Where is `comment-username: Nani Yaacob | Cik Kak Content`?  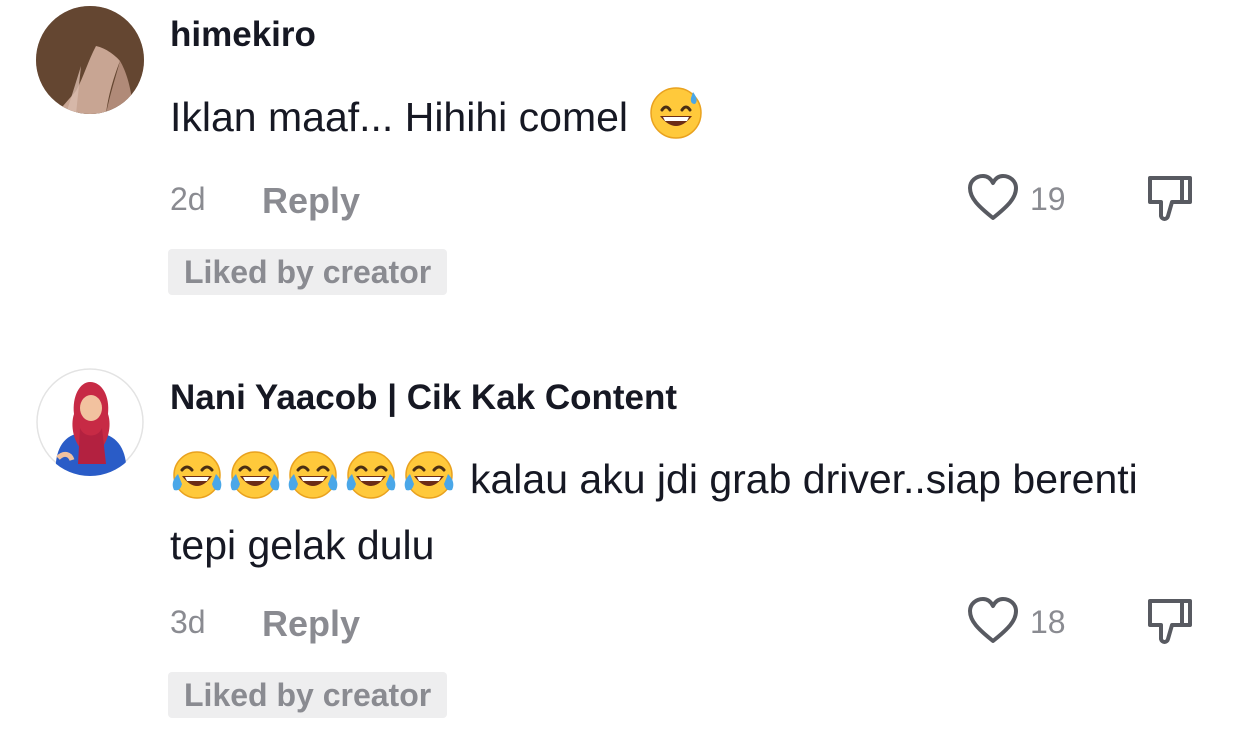
comment-username: Nani Yaacob | Cik Kak Content is located at coordinates (423, 398).